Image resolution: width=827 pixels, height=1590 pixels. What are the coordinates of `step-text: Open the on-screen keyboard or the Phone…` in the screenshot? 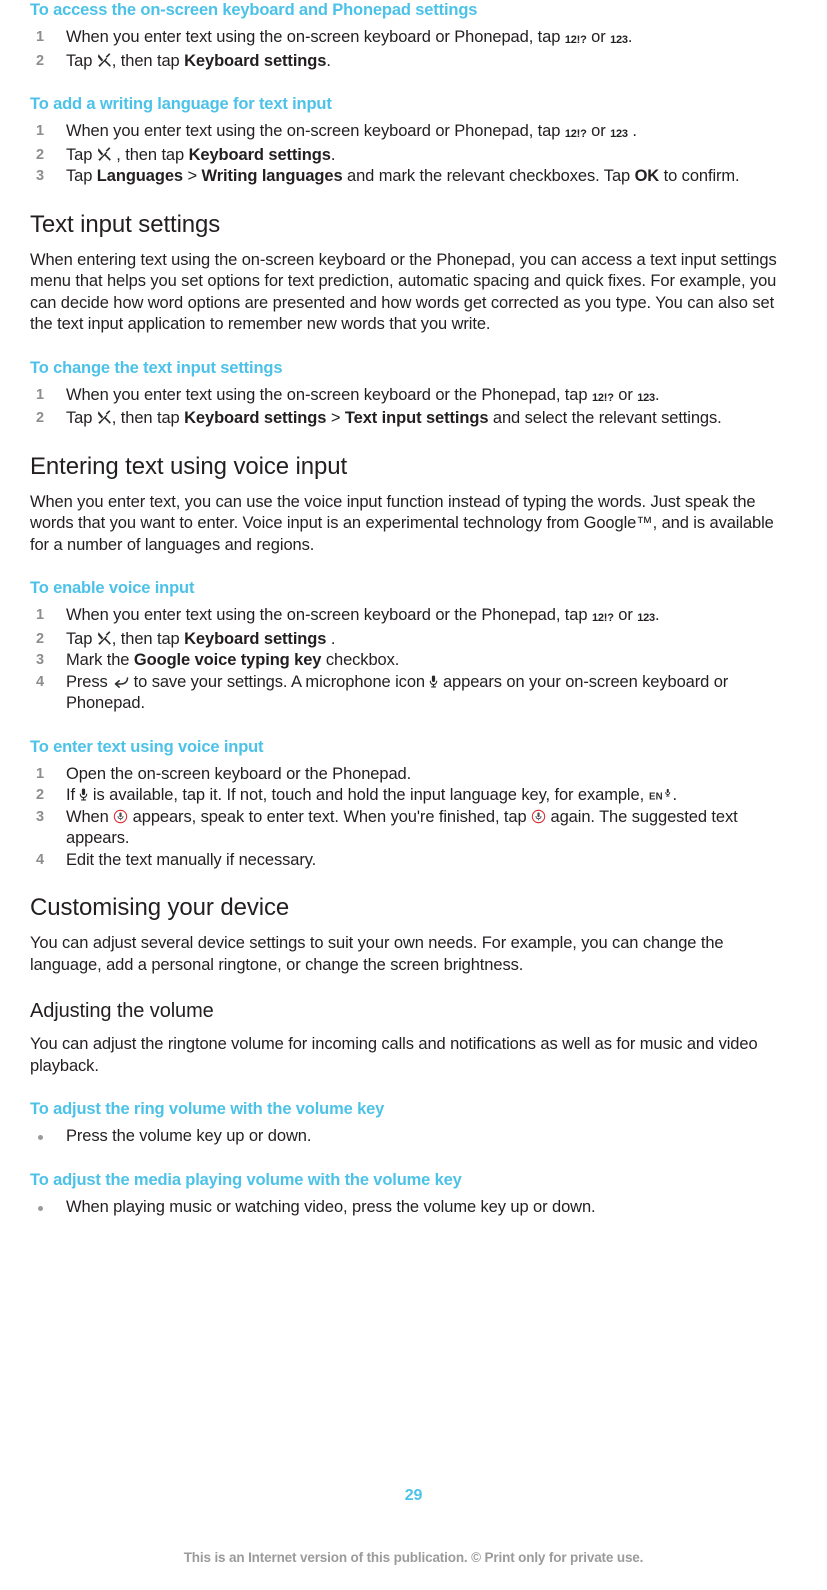 It's located at (239, 773).